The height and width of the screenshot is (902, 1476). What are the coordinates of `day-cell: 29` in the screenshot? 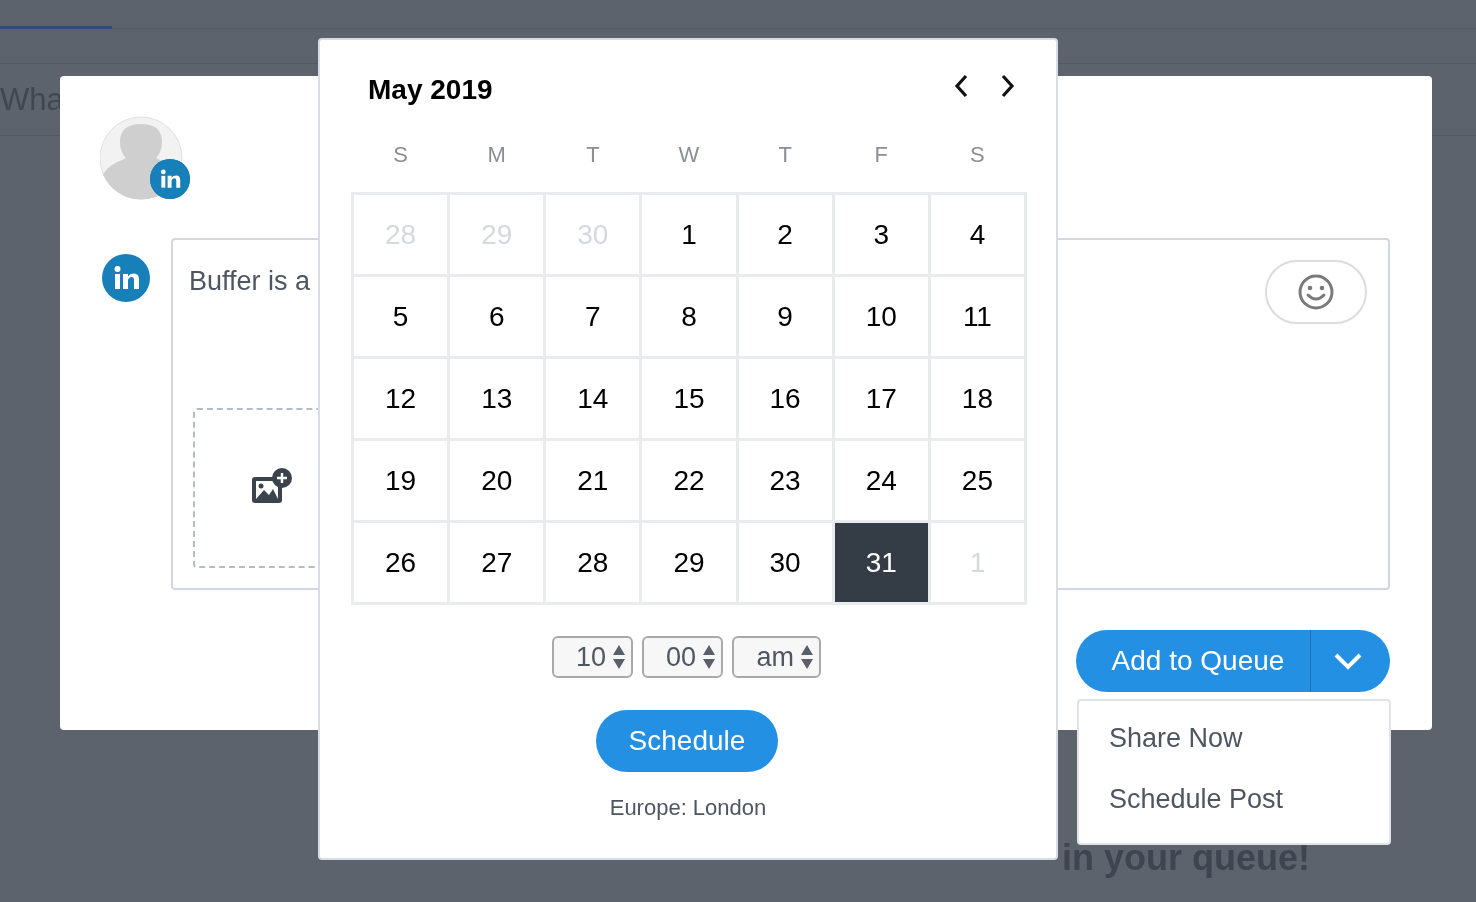 It's located at (689, 562).